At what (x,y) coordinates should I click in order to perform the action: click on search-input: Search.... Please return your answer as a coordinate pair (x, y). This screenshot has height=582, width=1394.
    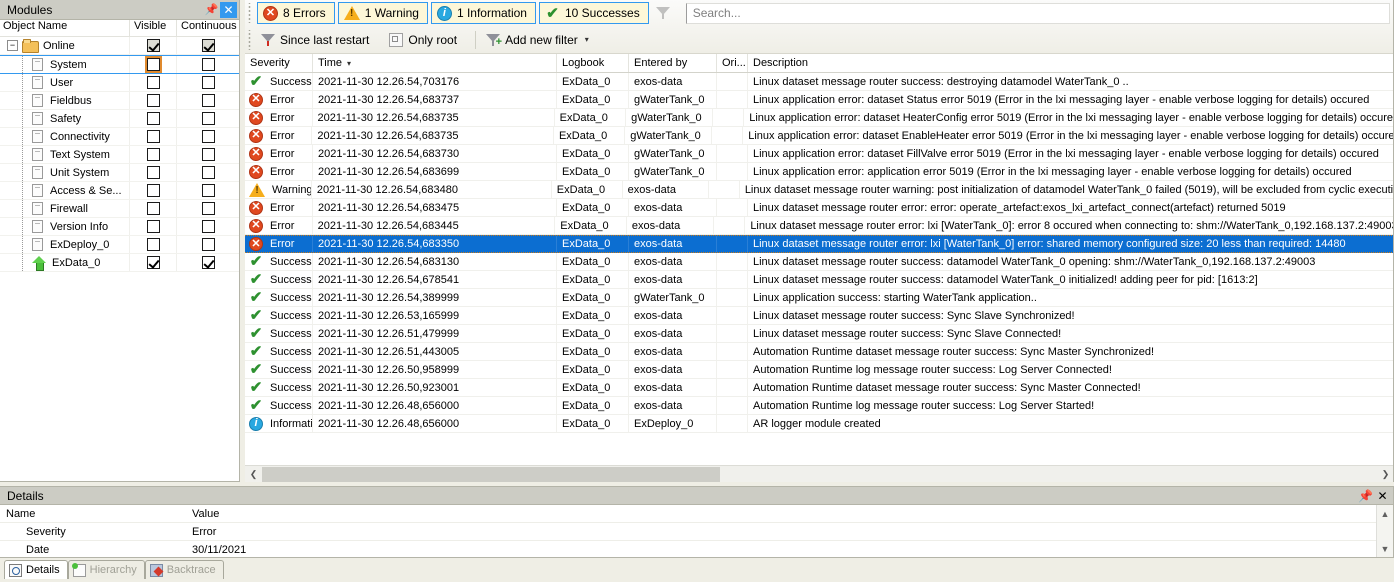
    Looking at the image, I should click on (1037, 13).